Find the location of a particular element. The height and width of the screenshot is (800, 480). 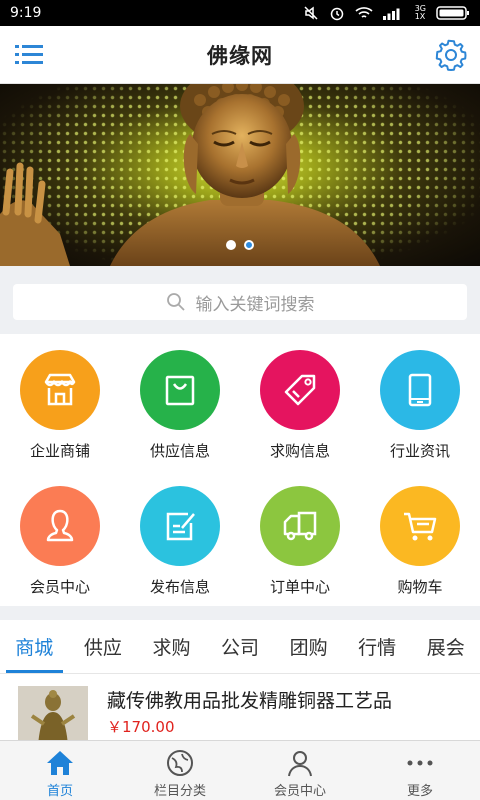

mute-icon is located at coordinates (311, 13).